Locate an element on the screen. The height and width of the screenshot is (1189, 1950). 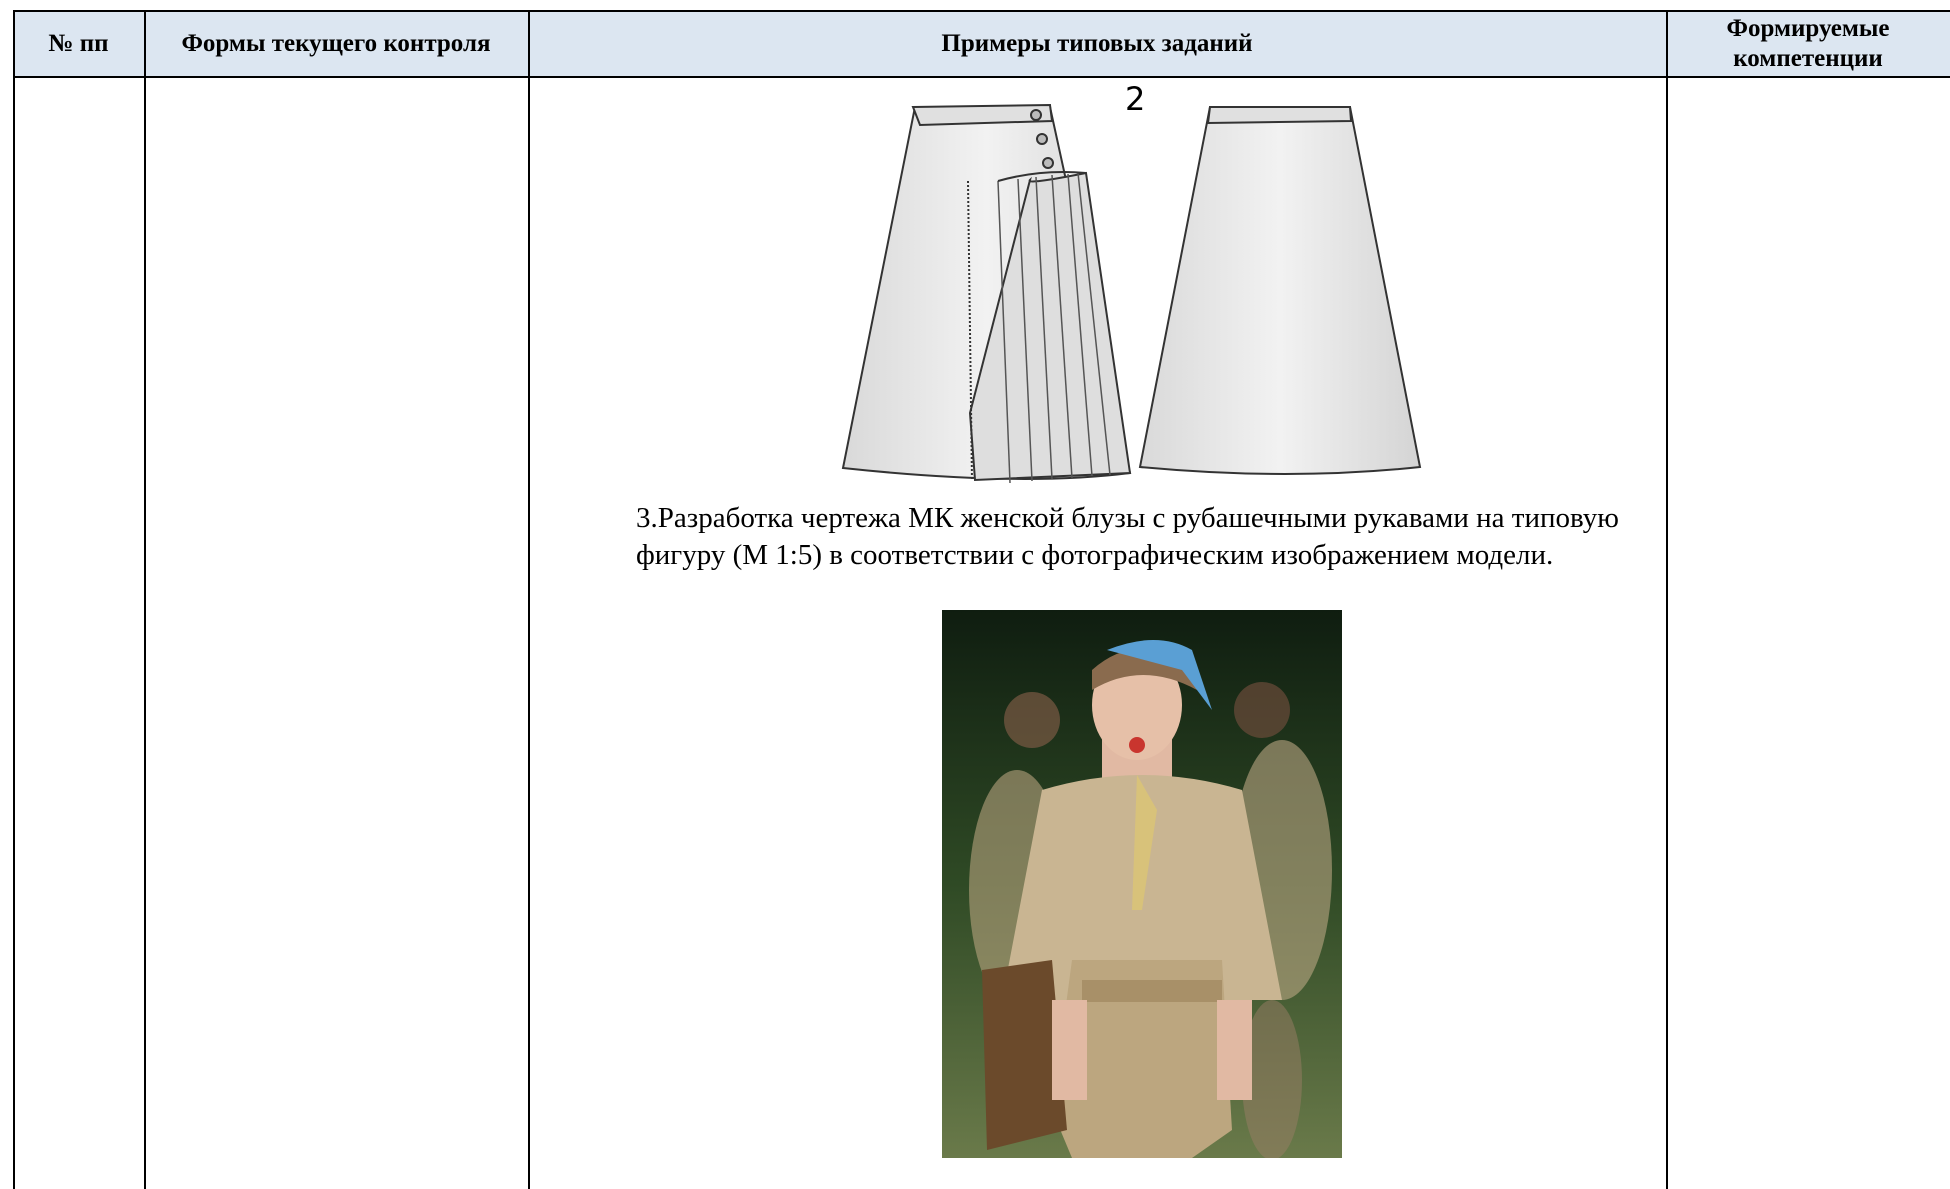
skirt-back-view is located at coordinates (1280, 290).